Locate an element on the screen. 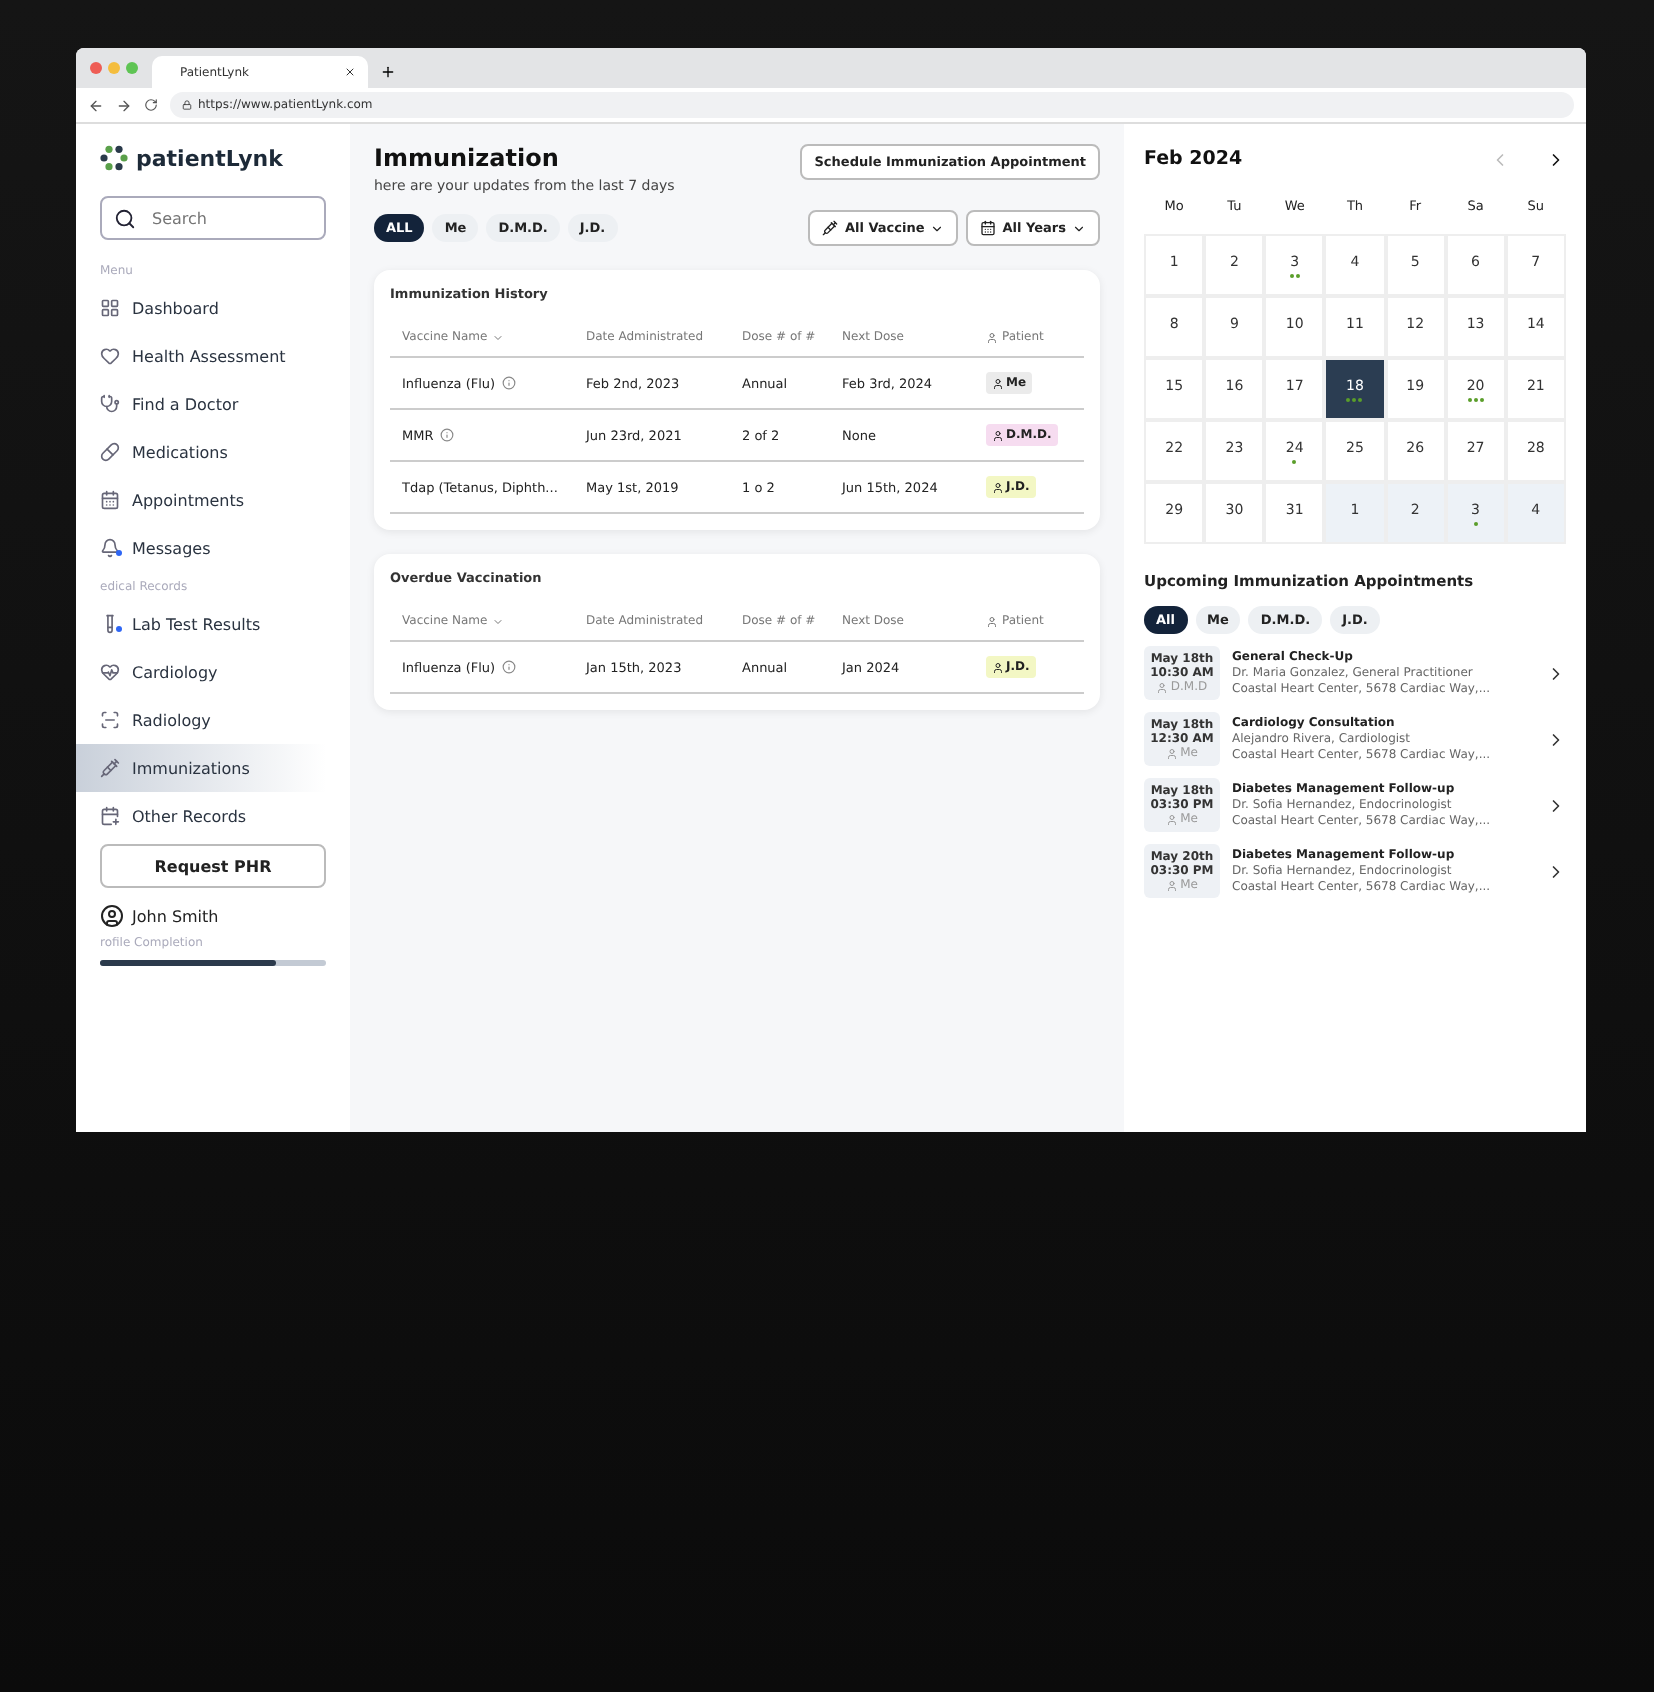 The image size is (1654, 1692). sidebar-item: Radiology is located at coordinates (213, 720).